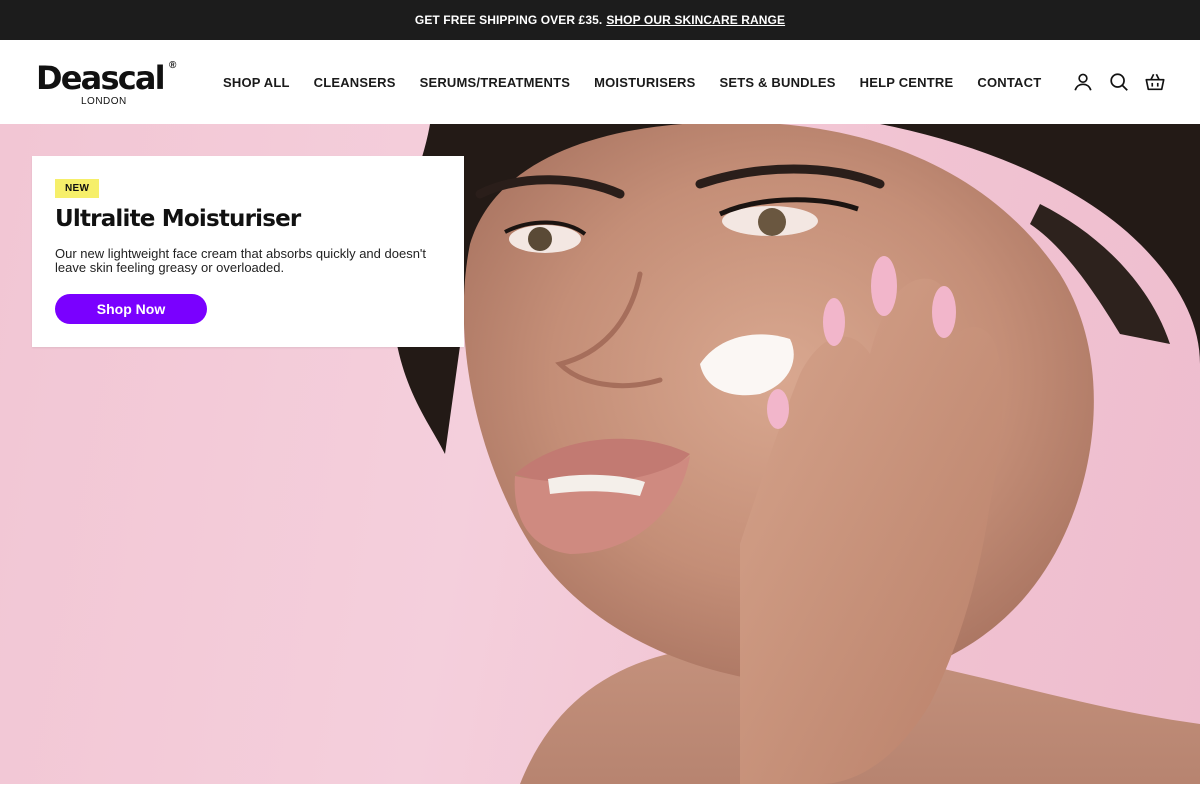 This screenshot has height=800, width=1200. Describe the element at coordinates (495, 82) in the screenshot. I see `nav-item-serums-treatments: SERUMS/TREATMENTS` at that location.